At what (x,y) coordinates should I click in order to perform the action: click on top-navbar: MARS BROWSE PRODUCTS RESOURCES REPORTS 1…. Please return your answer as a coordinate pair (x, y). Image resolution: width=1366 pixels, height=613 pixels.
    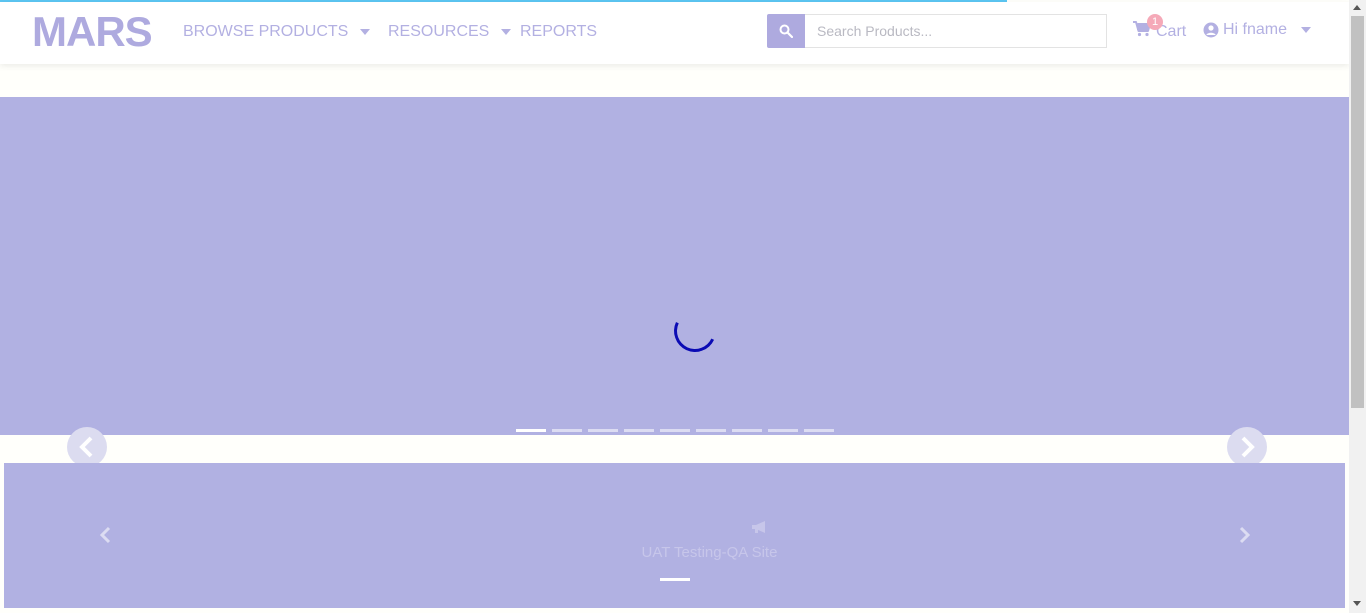
    Looking at the image, I should click on (674, 33).